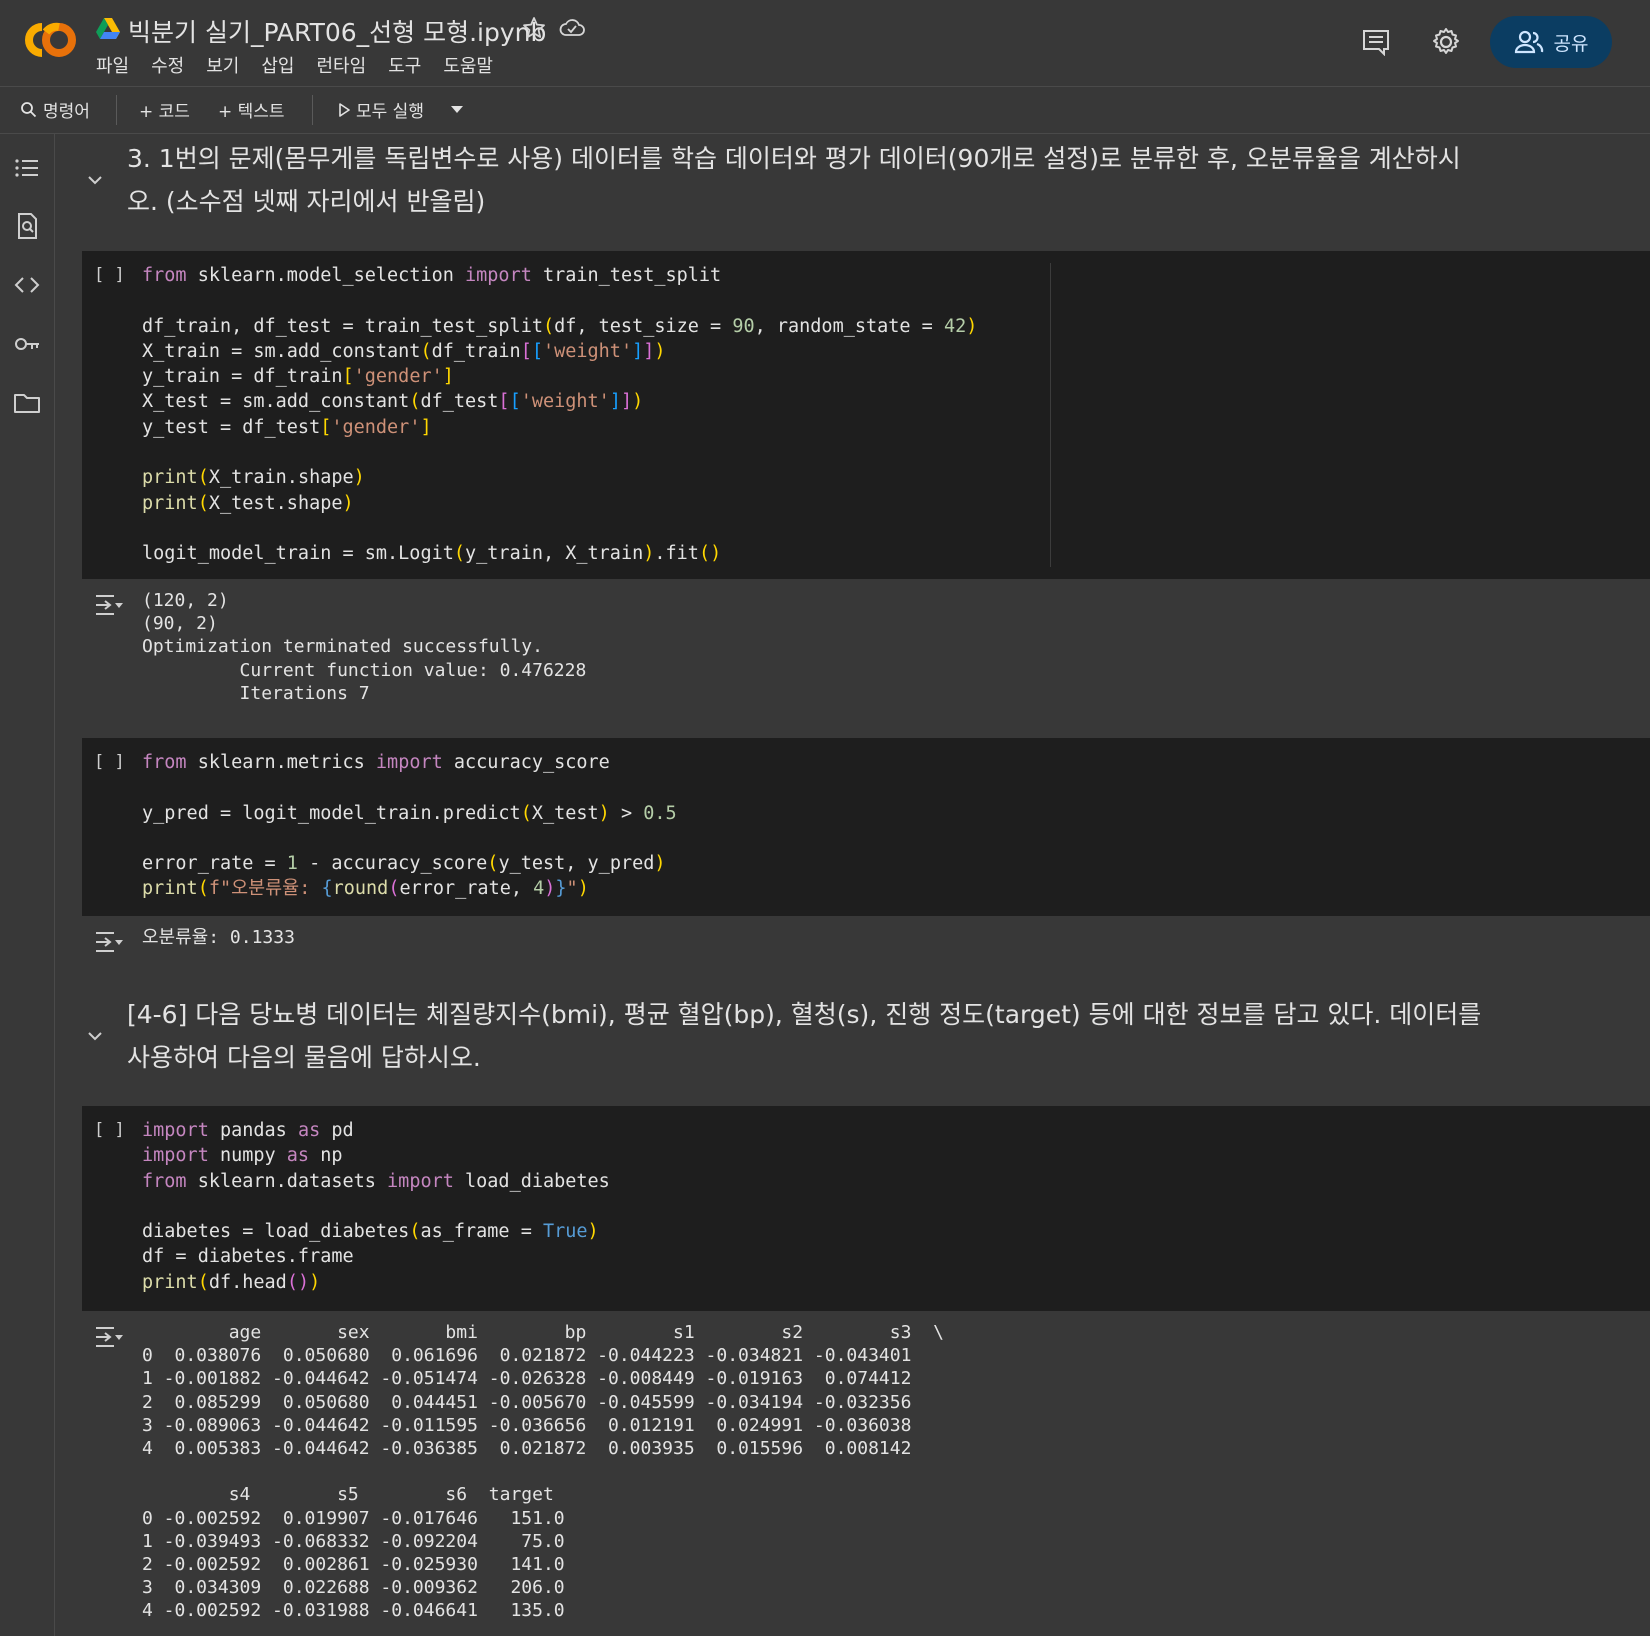  What do you see at coordinates (66, 112) in the screenshot?
I see `command-label: 명령어` at bounding box center [66, 112].